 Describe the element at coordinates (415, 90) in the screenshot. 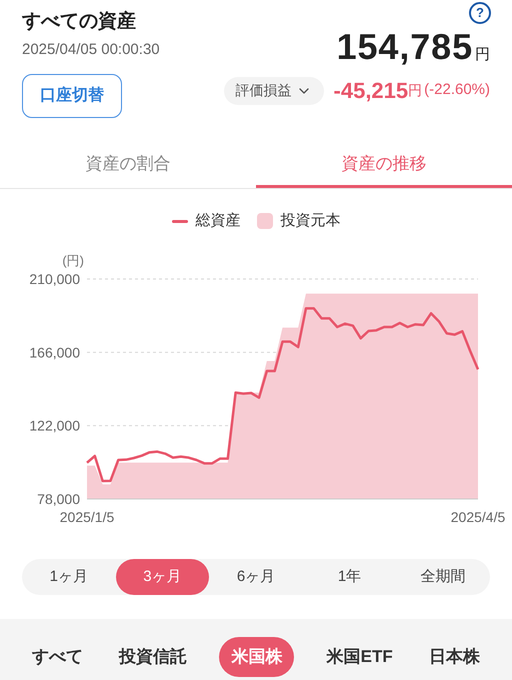

I see `change-unit: 円` at that location.